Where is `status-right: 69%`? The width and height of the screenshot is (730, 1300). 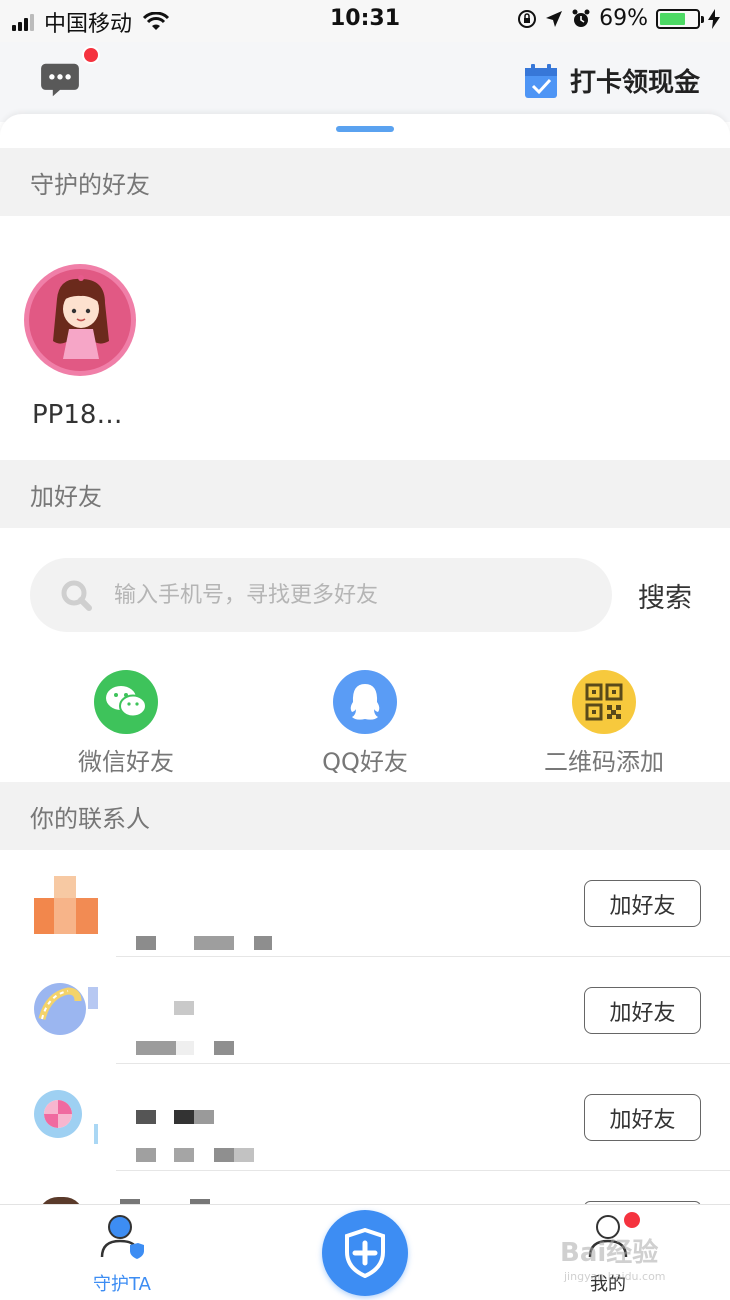 status-right: 69% is located at coordinates (618, 18).